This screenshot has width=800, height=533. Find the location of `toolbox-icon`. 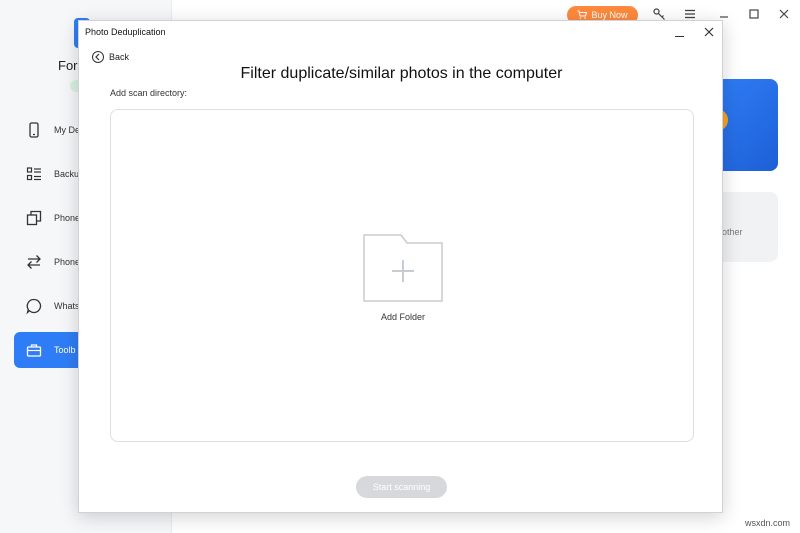

toolbox-icon is located at coordinates (34, 350).